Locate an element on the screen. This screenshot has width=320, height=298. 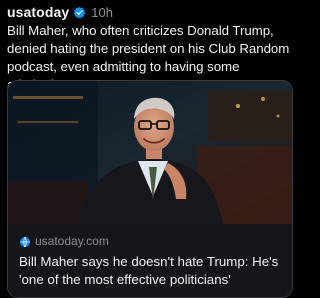
post-header: usatoday 10h is located at coordinates (60, 12).